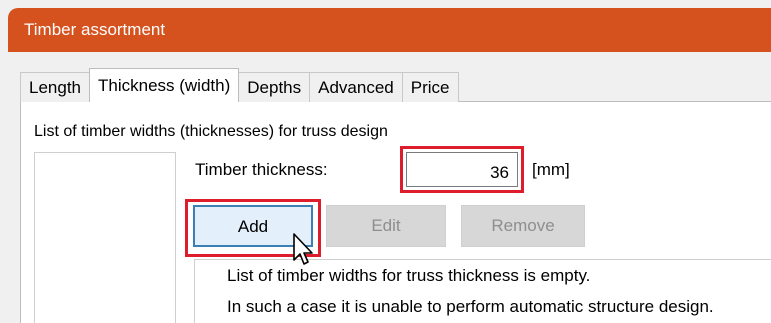 The width and height of the screenshot is (771, 323). What do you see at coordinates (274, 87) in the screenshot?
I see `tab-depths: Depths` at bounding box center [274, 87].